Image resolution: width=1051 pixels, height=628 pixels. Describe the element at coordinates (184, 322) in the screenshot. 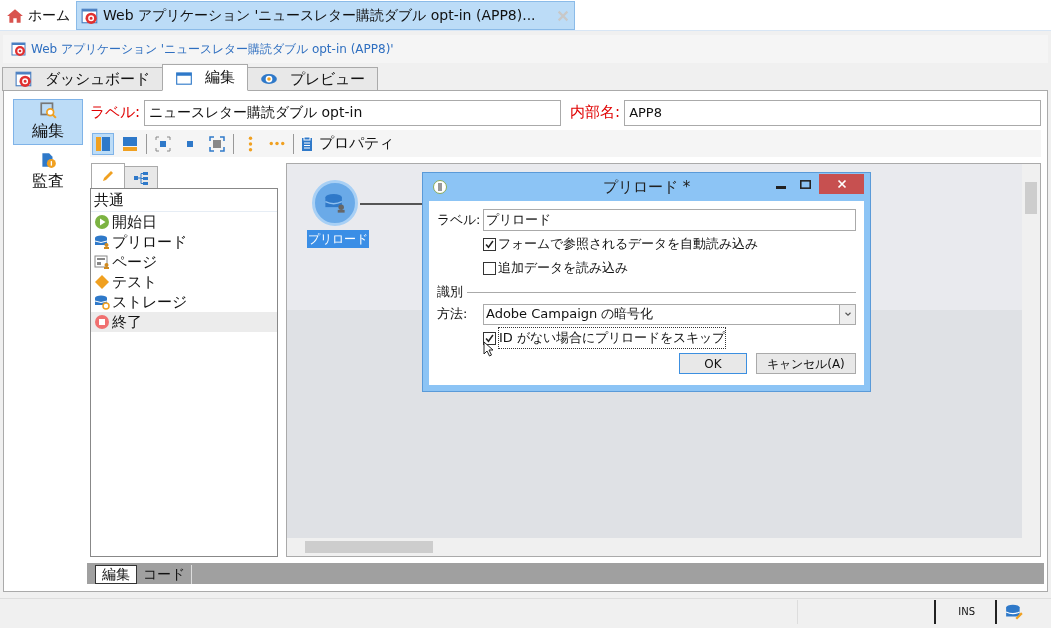

I see `list-item: 終了` at that location.